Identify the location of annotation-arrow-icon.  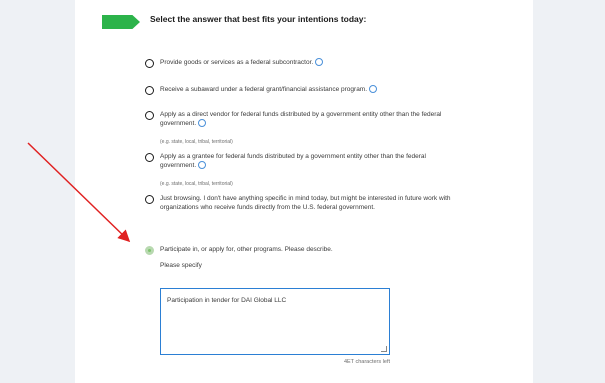
(79, 192).